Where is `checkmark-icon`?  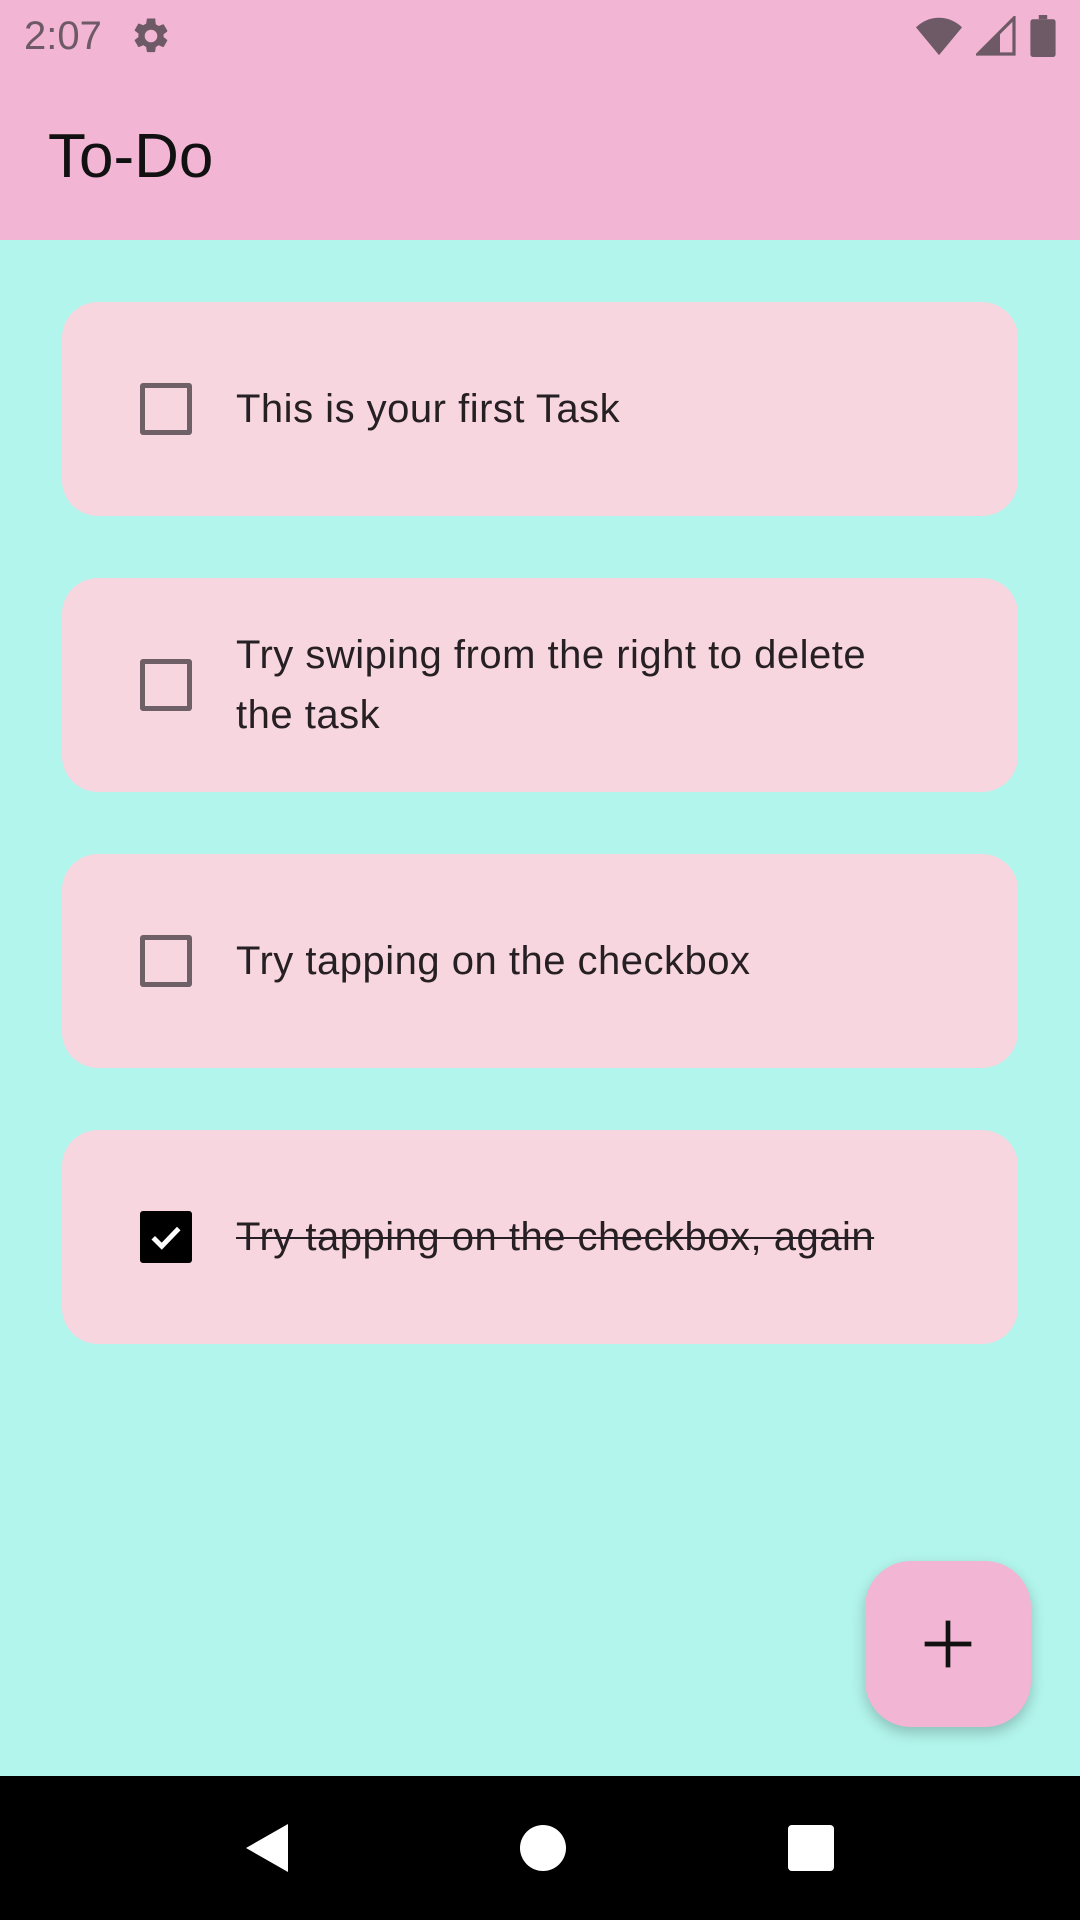
checkmark-icon is located at coordinates (166, 1238).